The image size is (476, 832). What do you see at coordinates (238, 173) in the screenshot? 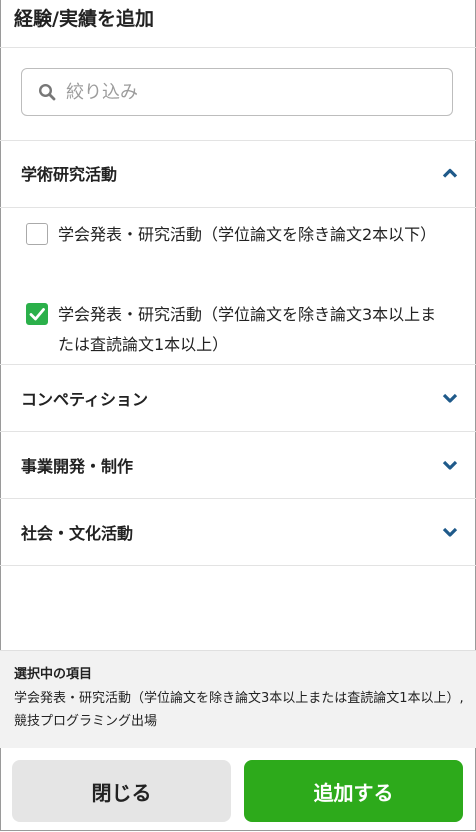
I see `section-academic-research: 学術研究活動` at bounding box center [238, 173].